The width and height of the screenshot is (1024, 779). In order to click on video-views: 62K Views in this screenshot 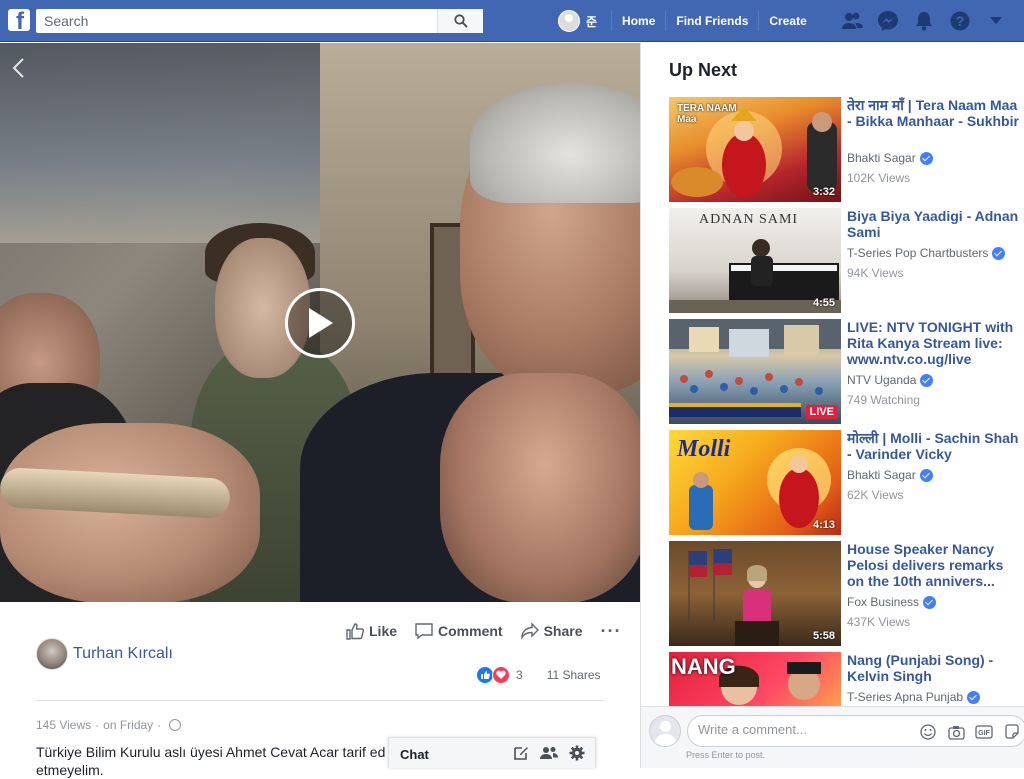, I will do `click(875, 495)`.